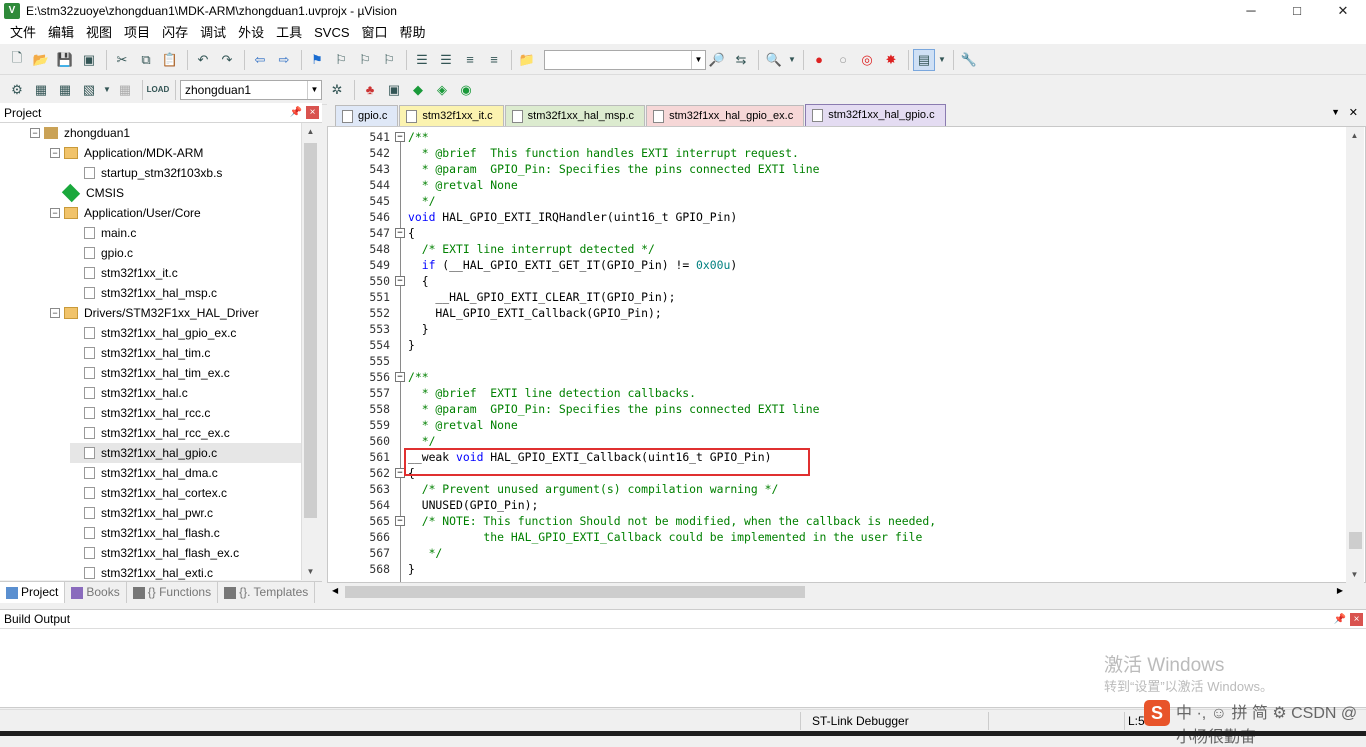 The height and width of the screenshot is (747, 1366). Describe the element at coordinates (87, 193) in the screenshot. I see `tree-item: CMSIS` at that location.